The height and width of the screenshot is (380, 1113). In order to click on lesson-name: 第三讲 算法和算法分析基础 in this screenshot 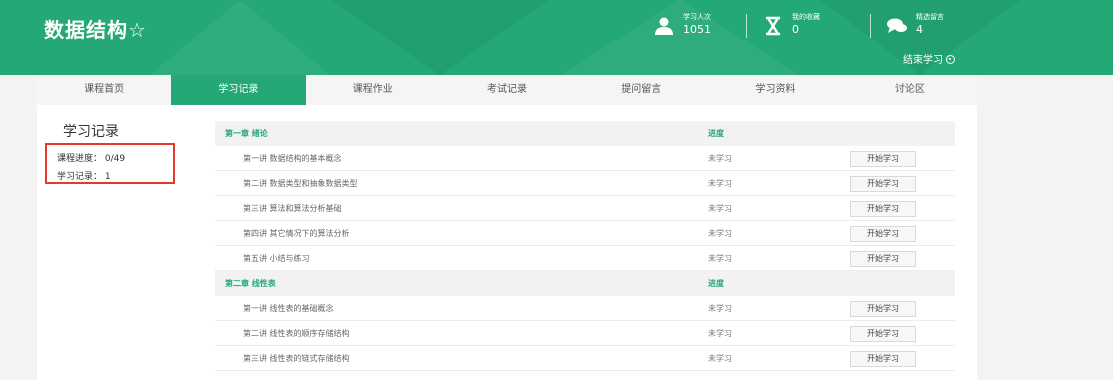, I will do `click(292, 208)`.